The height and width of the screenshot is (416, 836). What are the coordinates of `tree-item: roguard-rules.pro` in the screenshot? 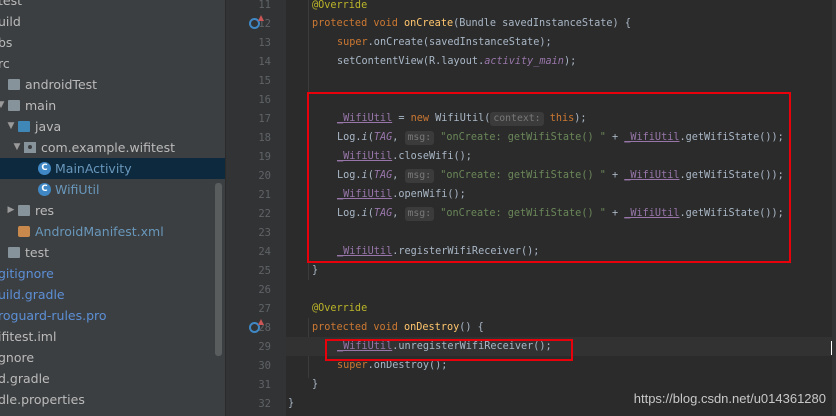 It's located at (112, 315).